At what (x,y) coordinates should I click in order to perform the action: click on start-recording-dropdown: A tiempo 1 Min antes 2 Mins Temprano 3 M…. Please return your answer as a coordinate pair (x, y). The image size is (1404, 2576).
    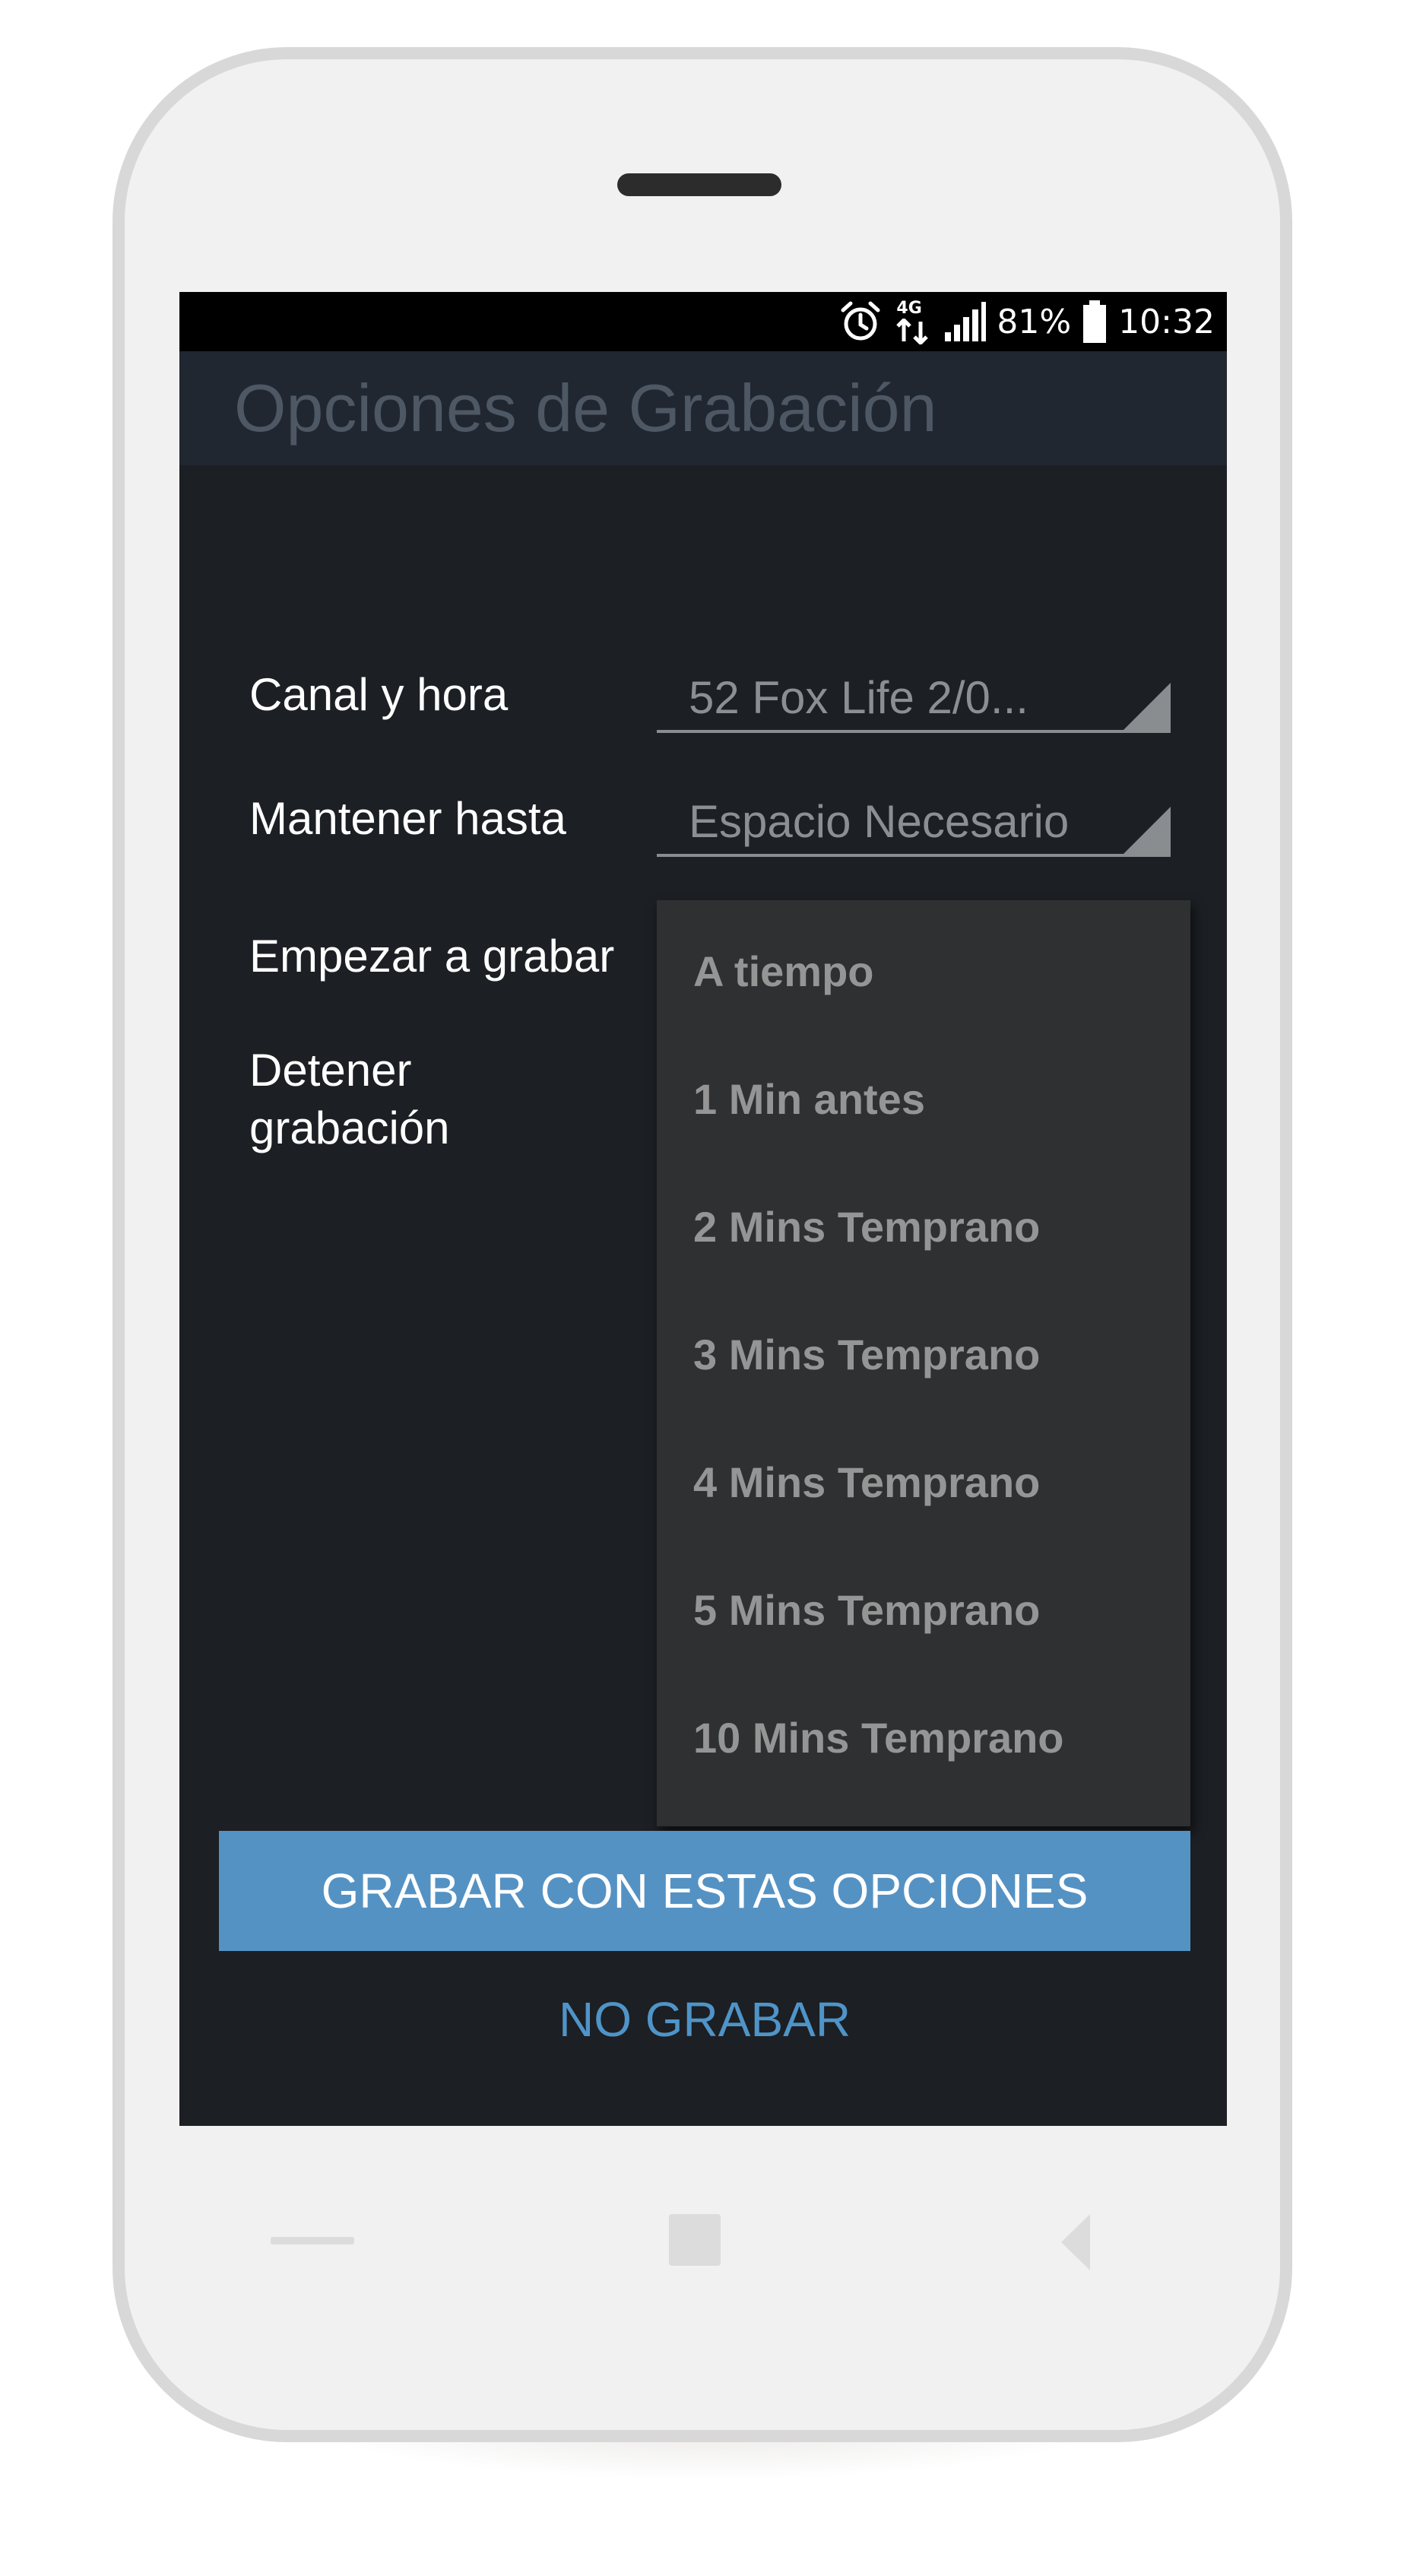
    Looking at the image, I should click on (923, 1363).